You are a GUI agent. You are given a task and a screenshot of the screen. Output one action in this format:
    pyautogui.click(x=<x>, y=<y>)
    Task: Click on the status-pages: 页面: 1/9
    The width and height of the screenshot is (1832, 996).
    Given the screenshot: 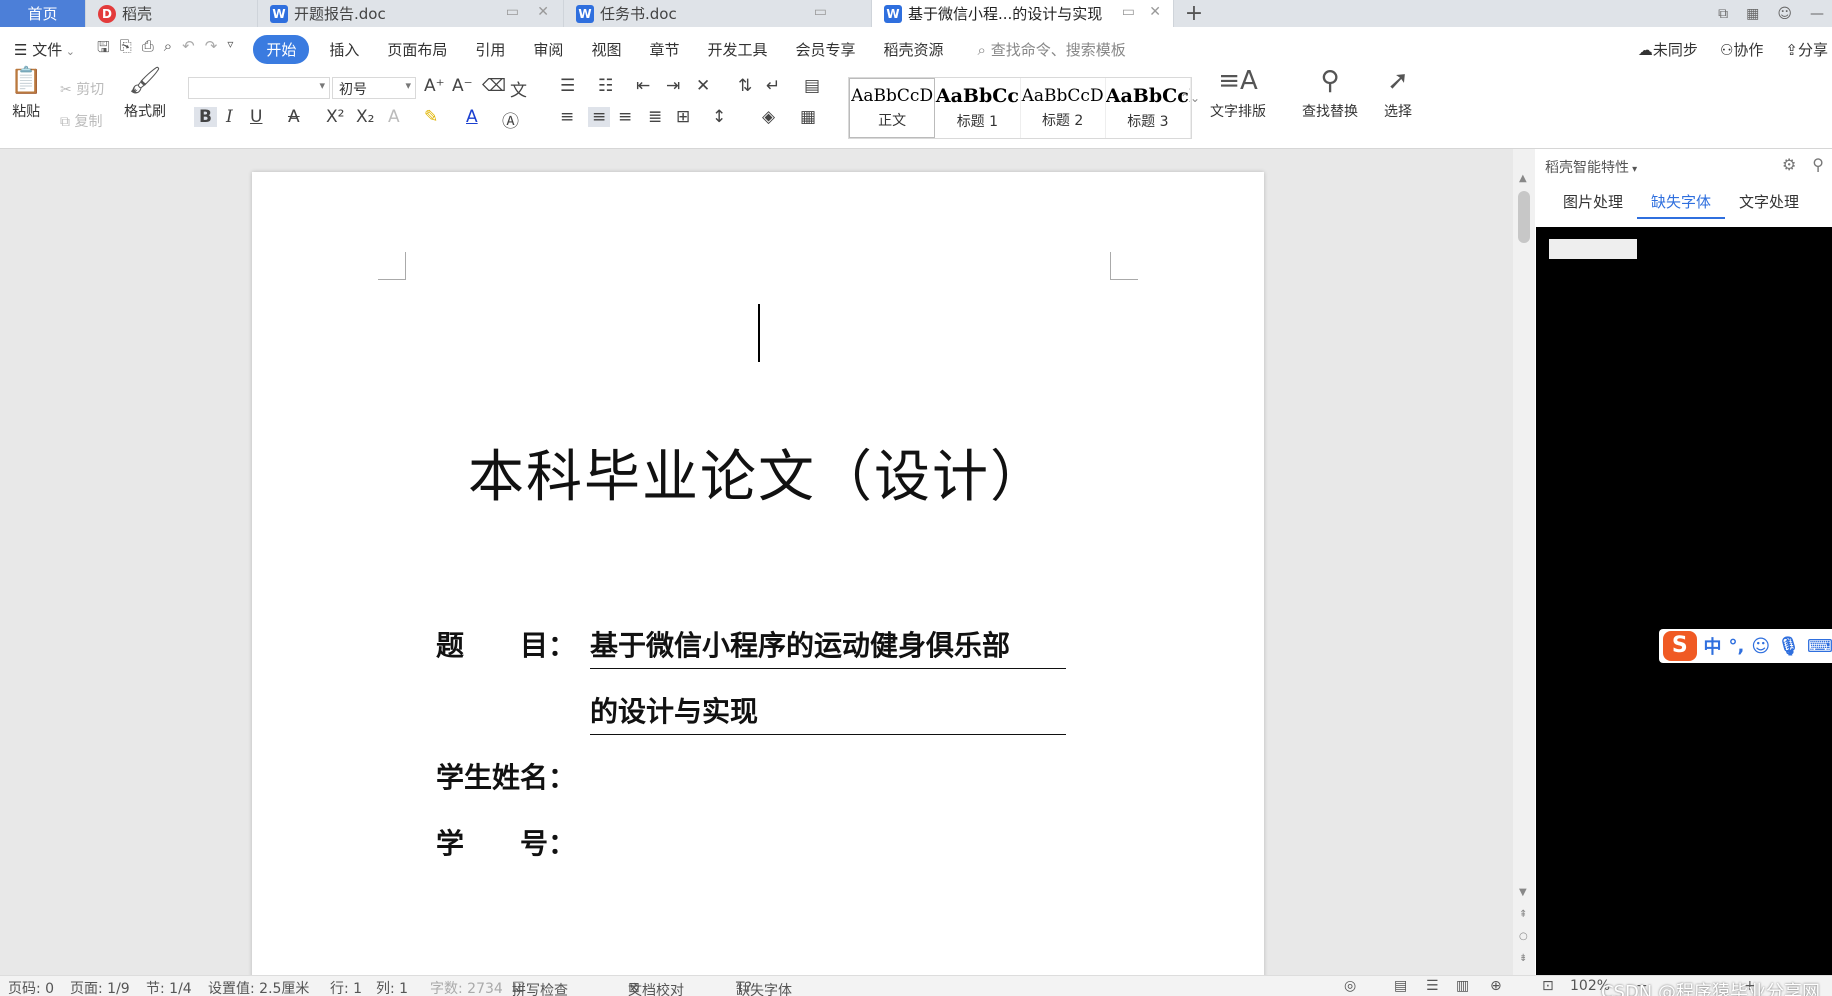 What is the action you would take?
    pyautogui.click(x=100, y=987)
    